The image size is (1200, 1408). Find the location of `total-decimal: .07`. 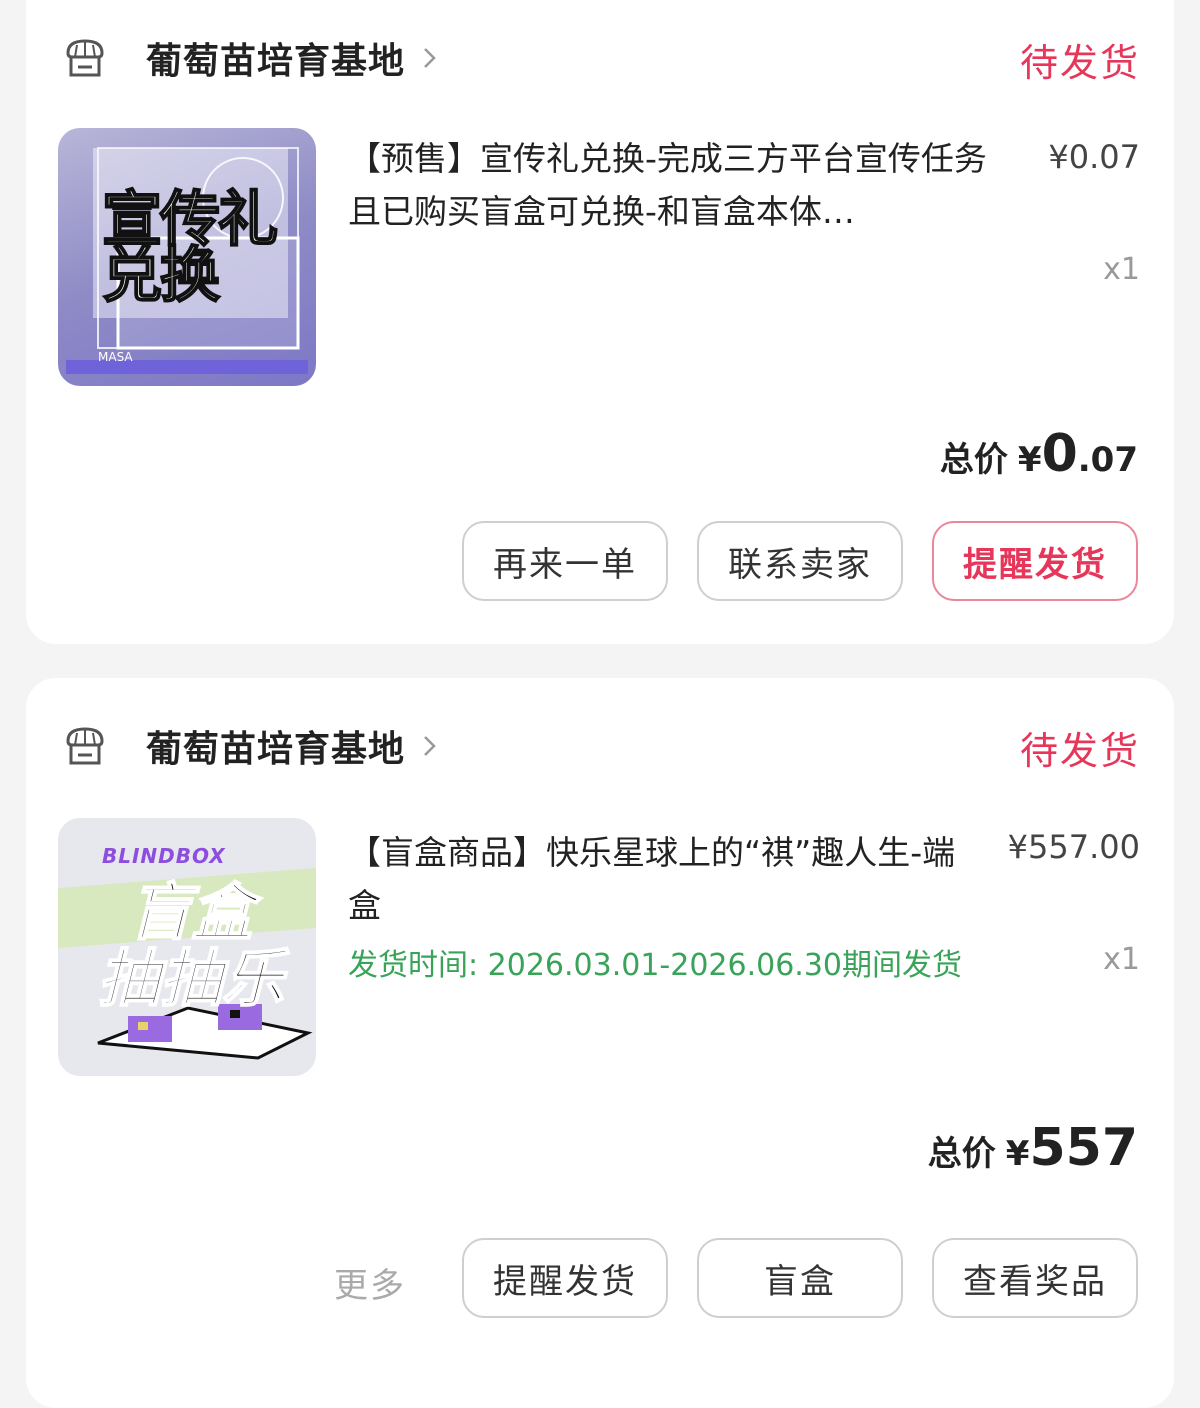

total-decimal: .07 is located at coordinates (1107, 460).